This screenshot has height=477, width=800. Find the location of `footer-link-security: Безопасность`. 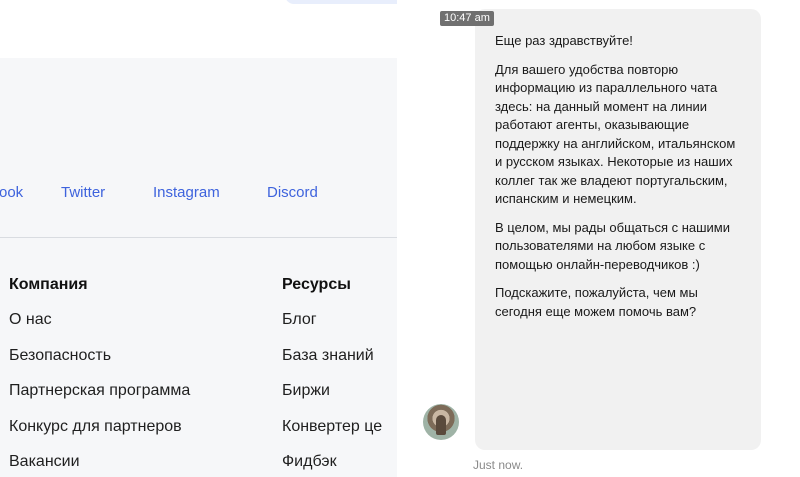

footer-link-security: Безопасность is located at coordinates (99, 365).